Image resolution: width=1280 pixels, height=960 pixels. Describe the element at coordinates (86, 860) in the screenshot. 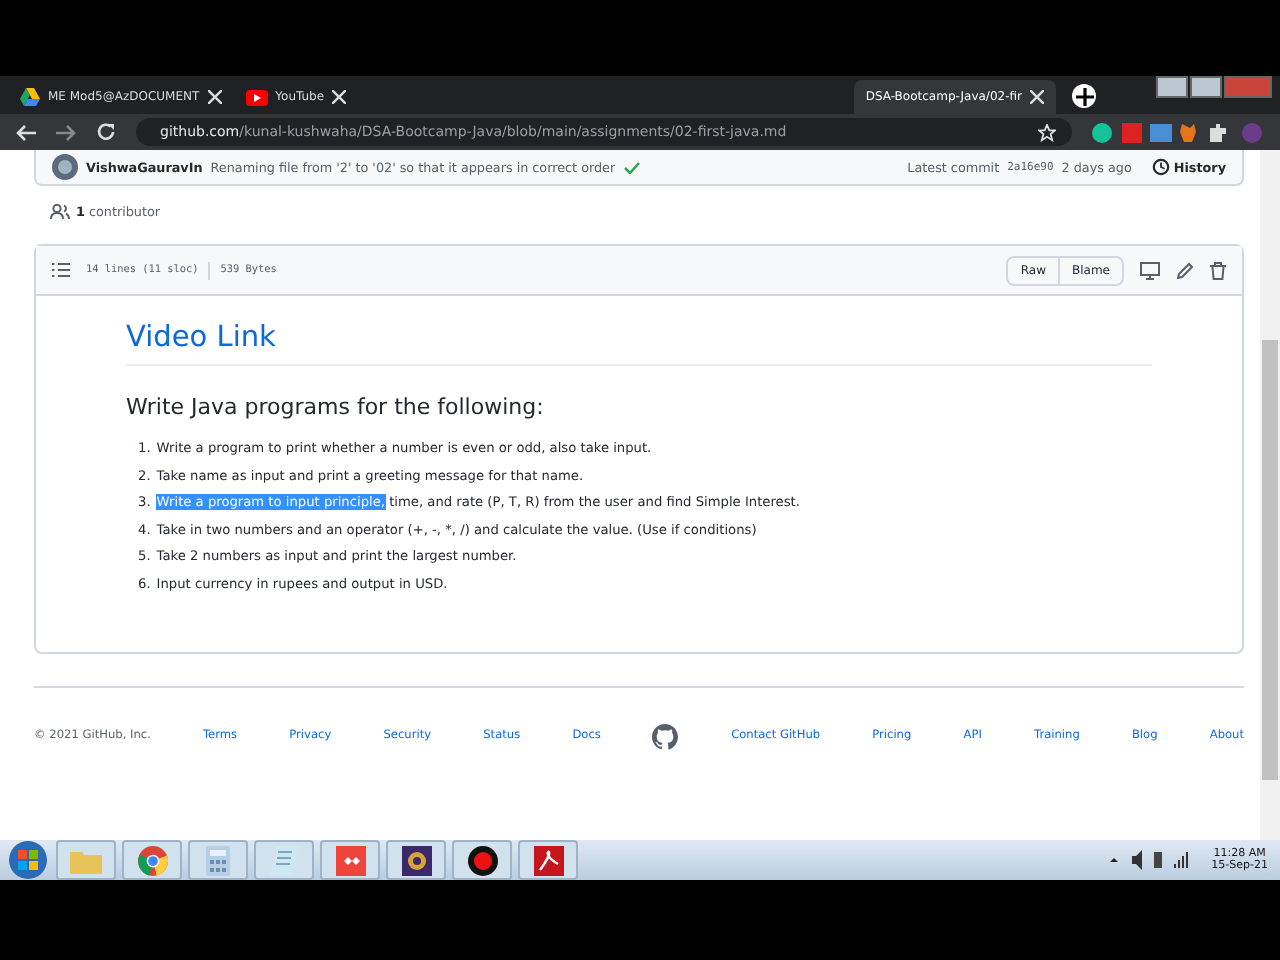

I see `folder-icon` at that location.